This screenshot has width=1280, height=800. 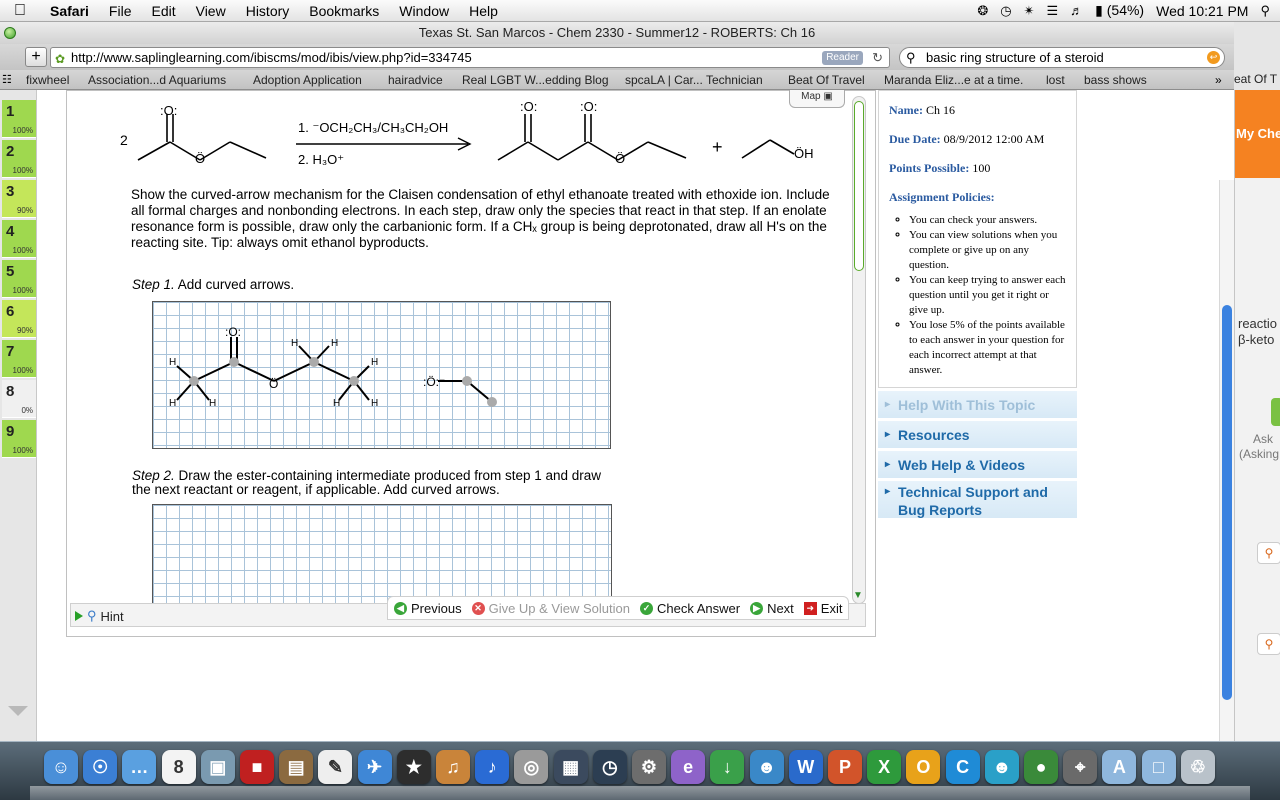 I want to click on sync-status-icon: ❂, so click(x=982, y=11).